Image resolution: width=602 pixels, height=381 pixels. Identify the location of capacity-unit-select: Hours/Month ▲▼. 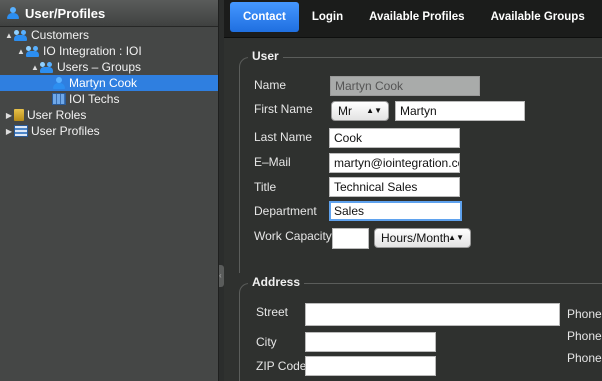
(422, 238).